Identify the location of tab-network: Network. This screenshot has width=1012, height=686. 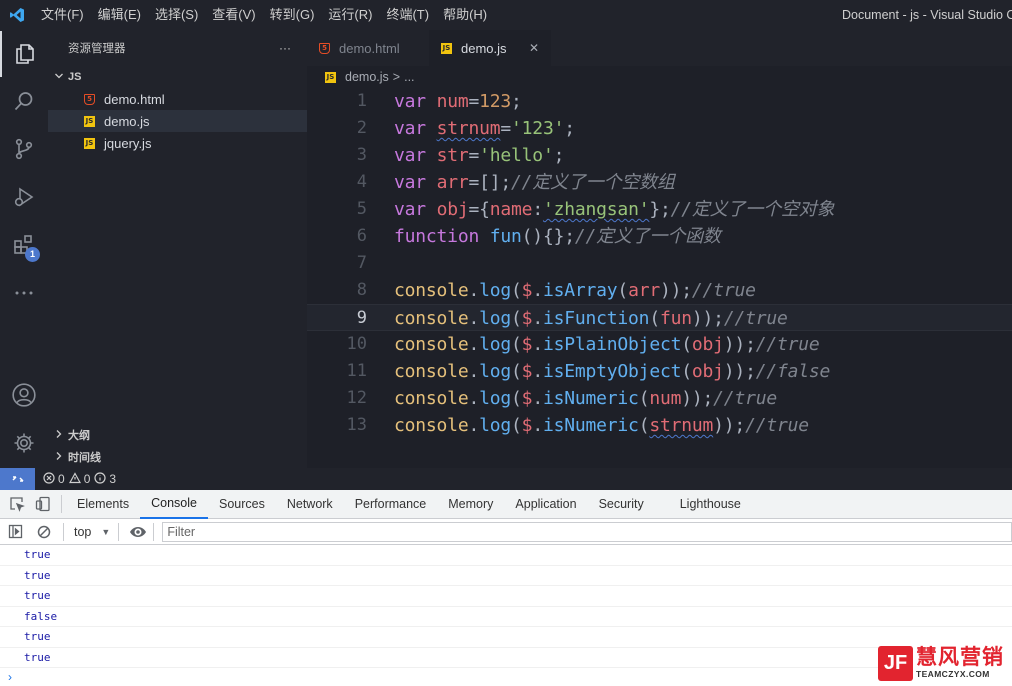
(310, 504).